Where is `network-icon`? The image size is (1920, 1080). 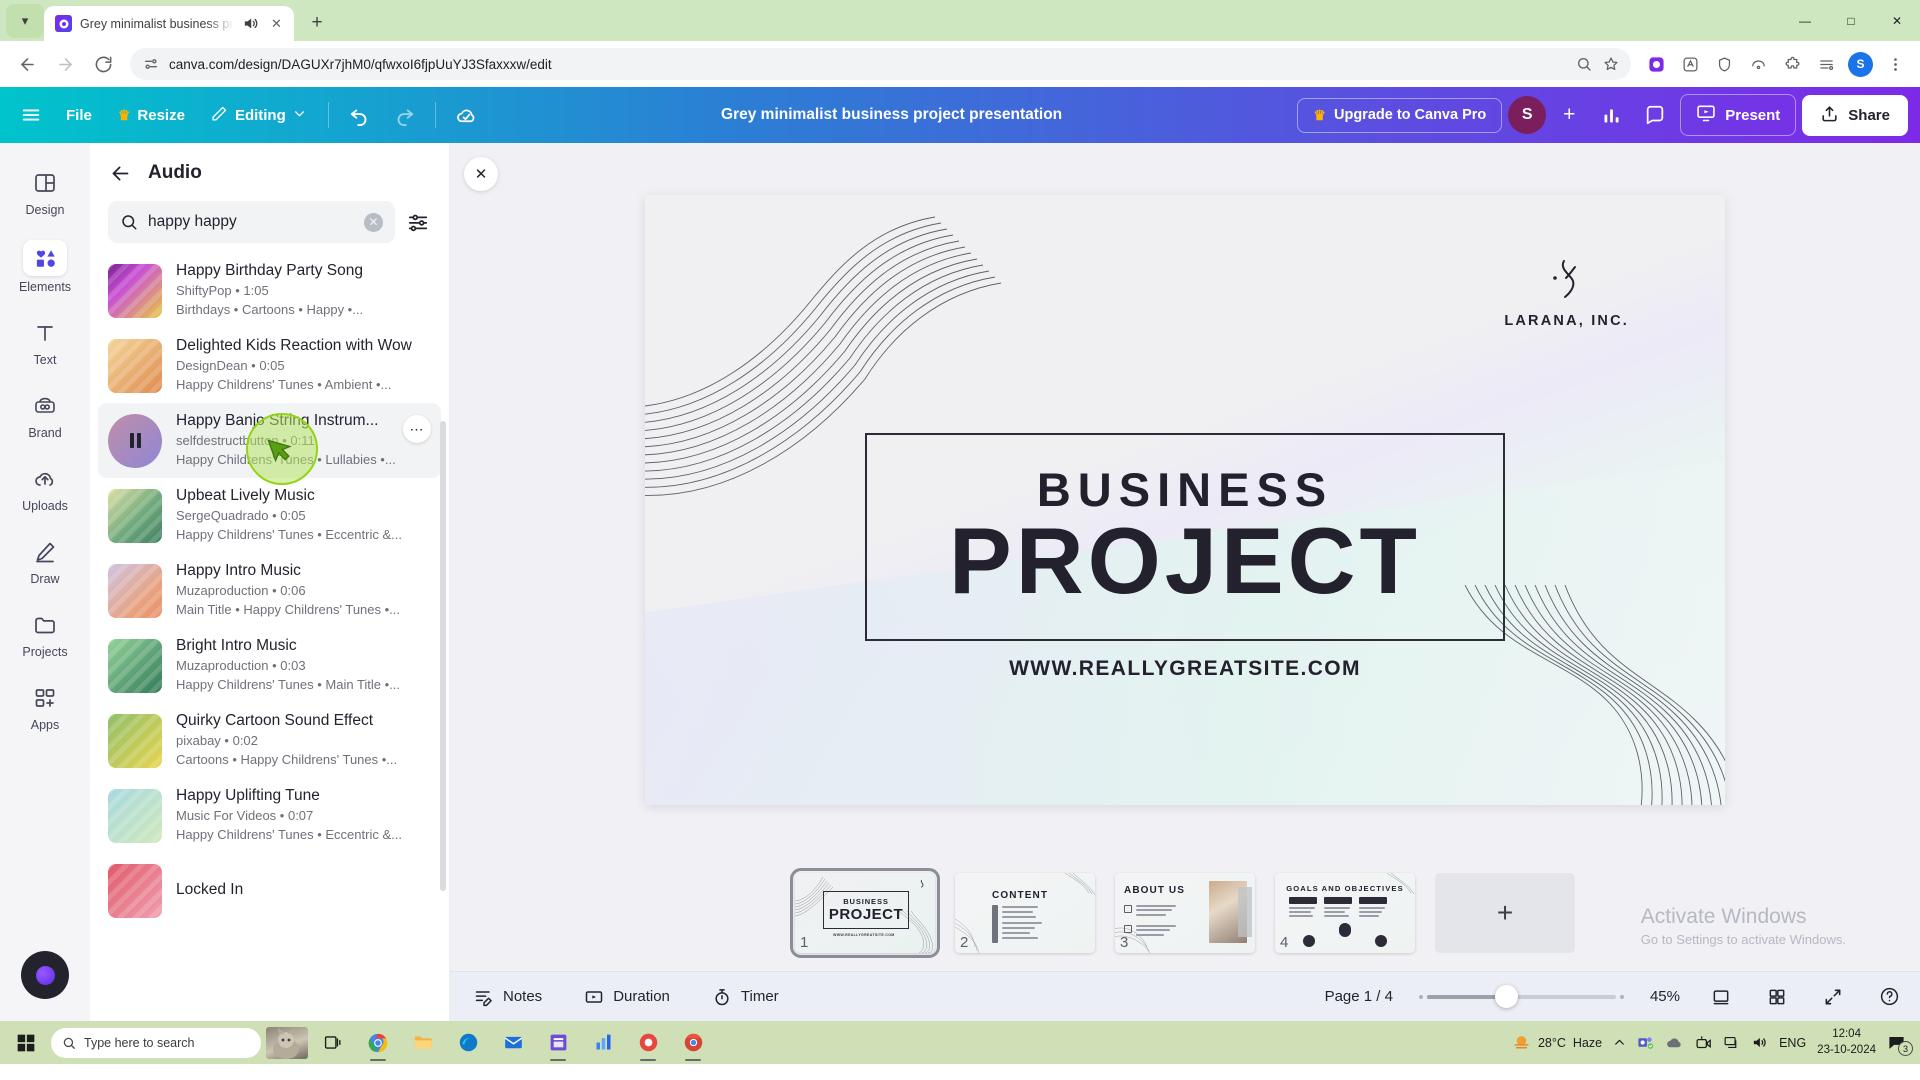 network-icon is located at coordinates (1731, 1042).